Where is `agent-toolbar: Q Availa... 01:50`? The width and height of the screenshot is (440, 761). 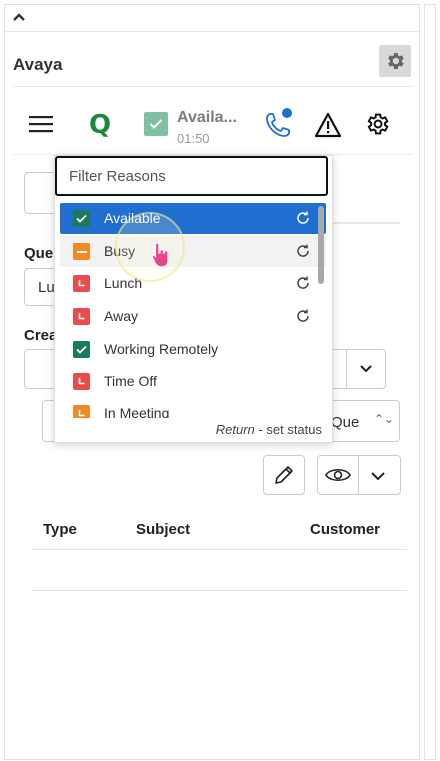
agent-toolbar: Q Availa... 01:50 is located at coordinates (213, 124).